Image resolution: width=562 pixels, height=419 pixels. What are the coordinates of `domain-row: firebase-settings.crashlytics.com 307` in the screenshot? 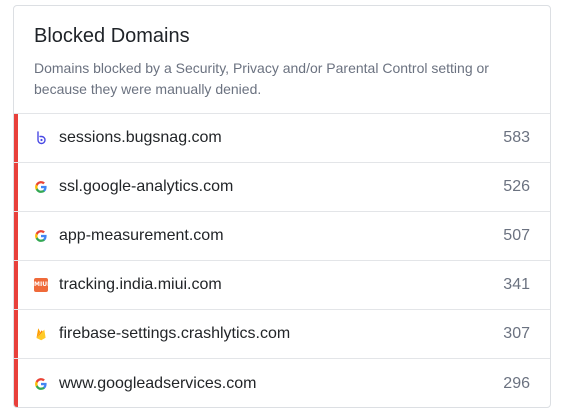 It's located at (282, 334).